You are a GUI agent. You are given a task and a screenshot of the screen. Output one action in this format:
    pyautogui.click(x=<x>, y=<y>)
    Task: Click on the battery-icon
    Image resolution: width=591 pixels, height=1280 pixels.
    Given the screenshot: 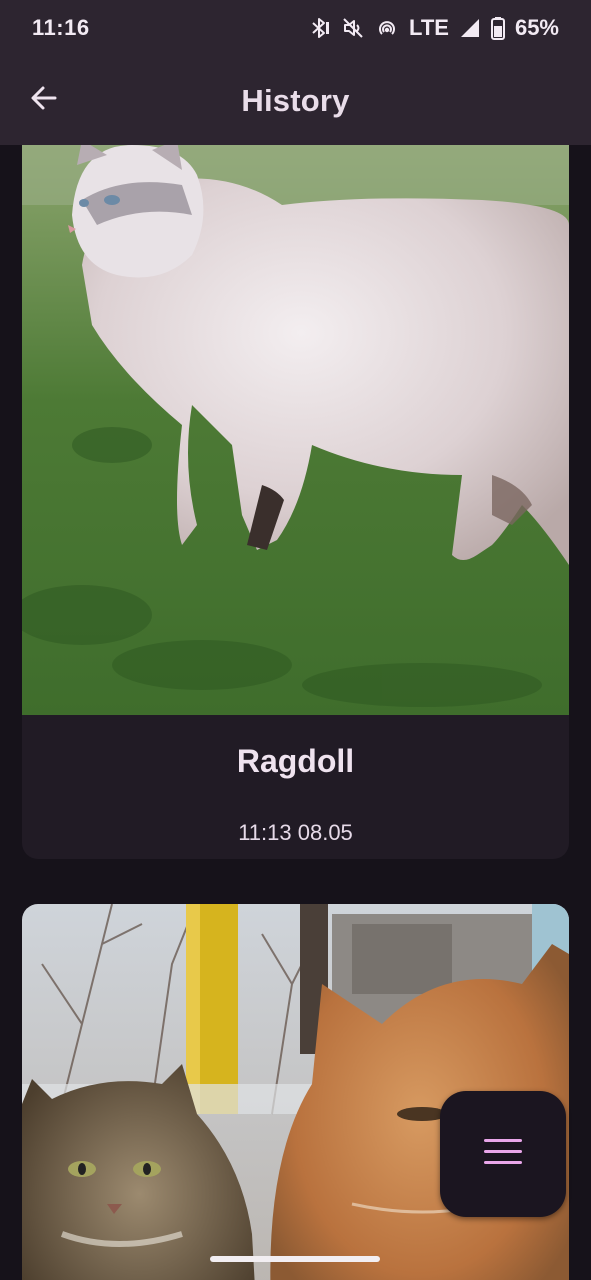 What is the action you would take?
    pyautogui.click(x=497, y=28)
    